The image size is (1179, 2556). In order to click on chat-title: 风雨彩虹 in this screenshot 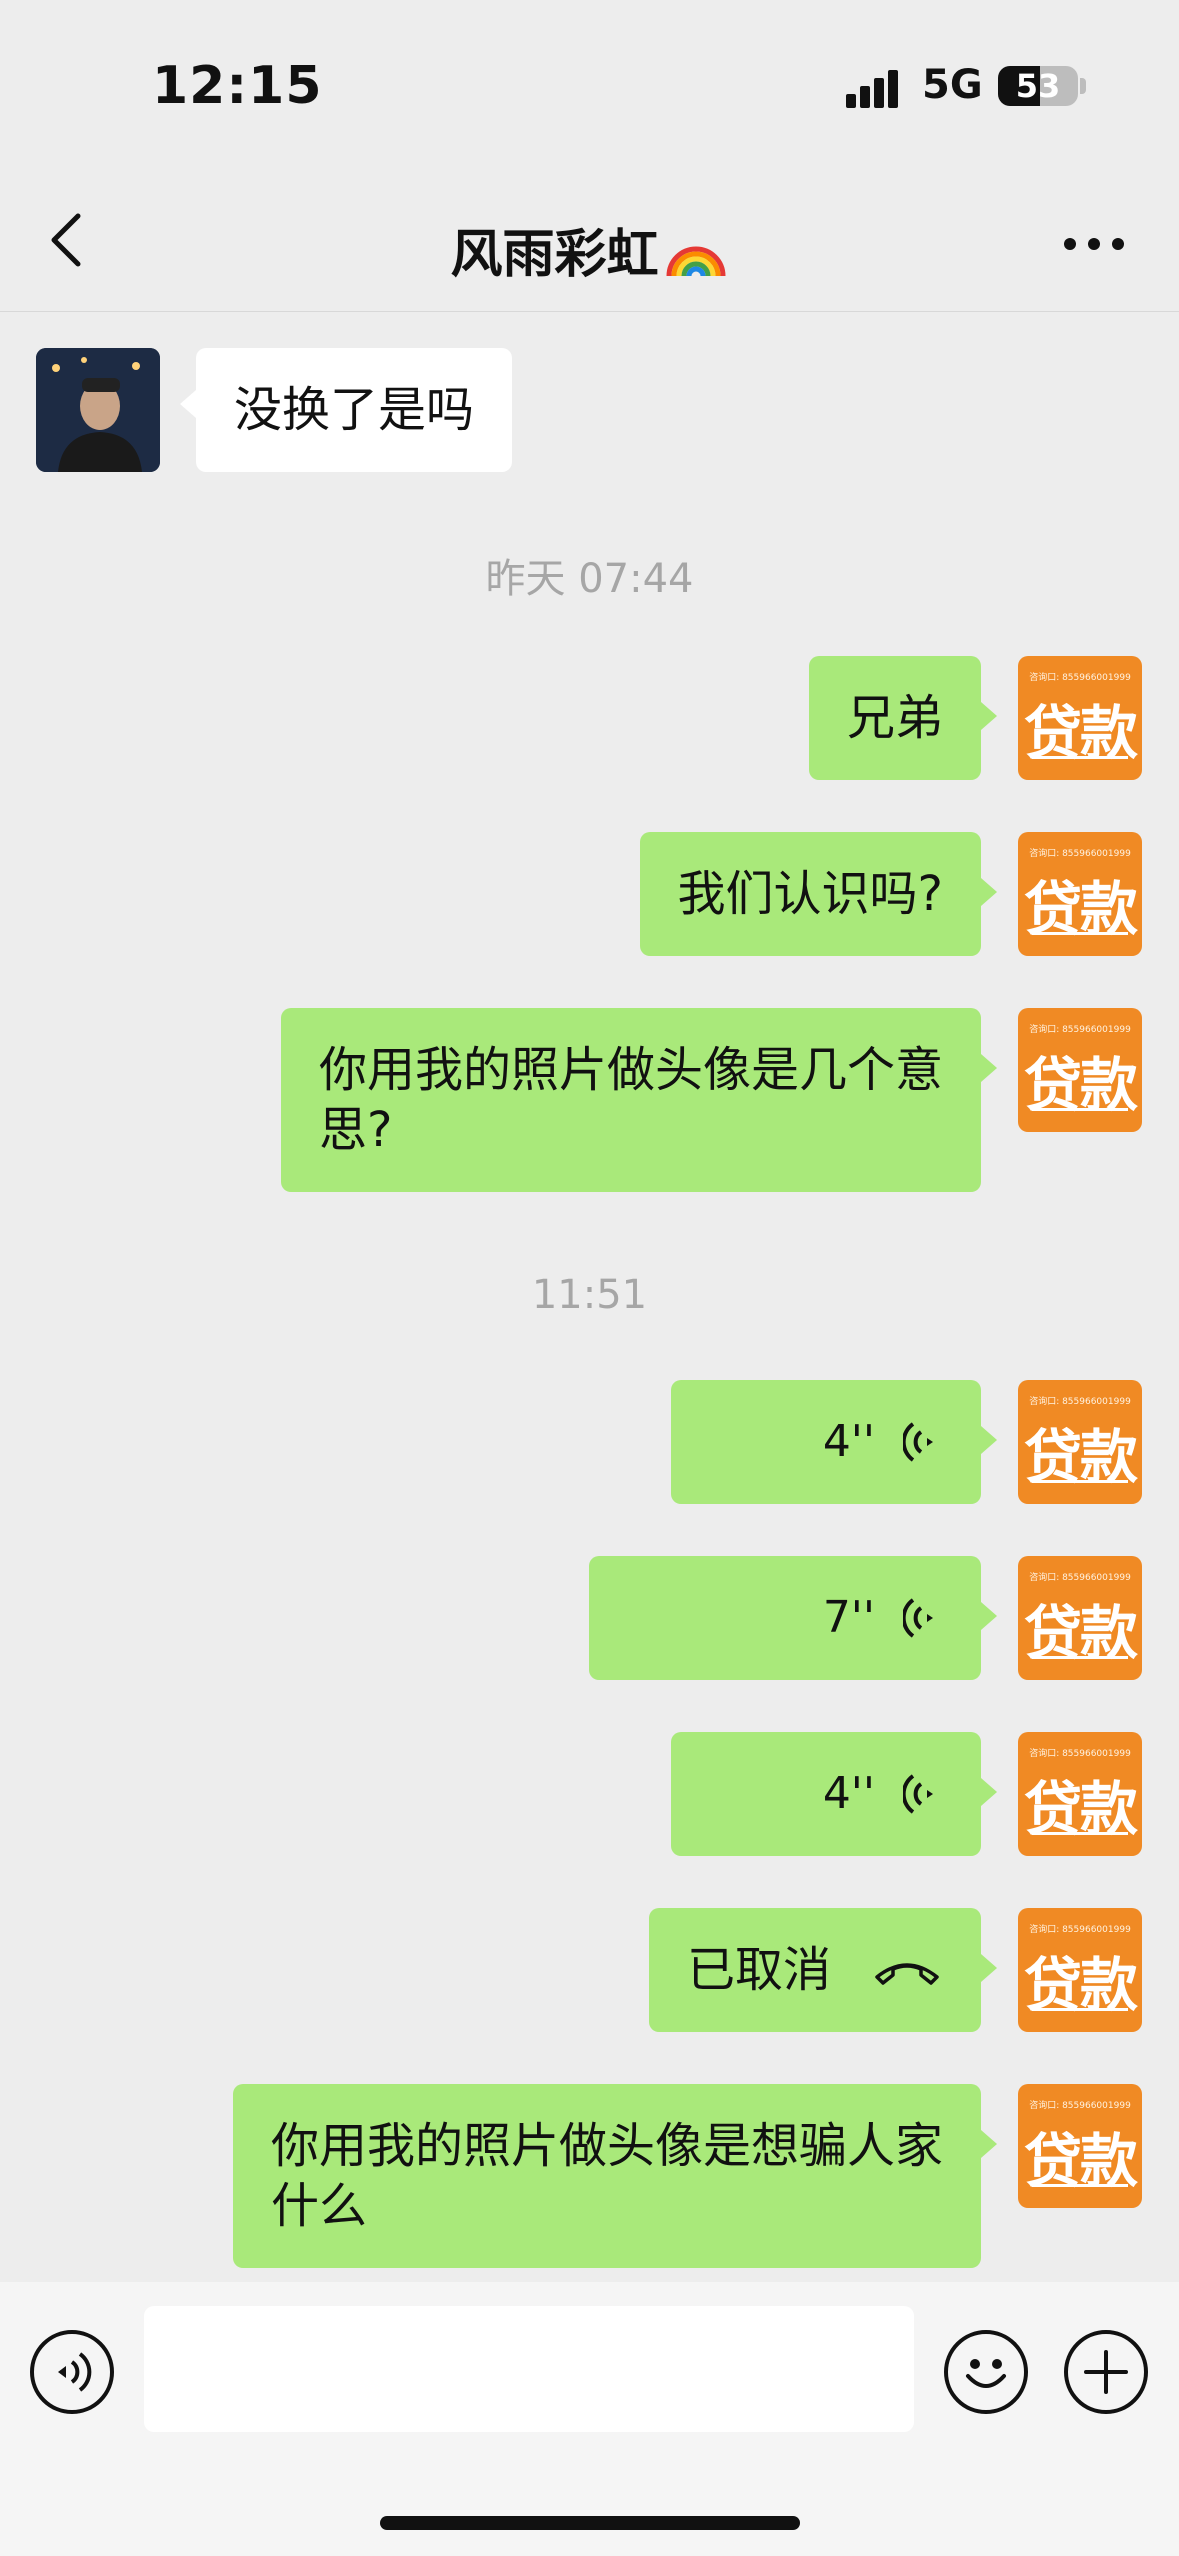, I will do `click(589, 249)`.